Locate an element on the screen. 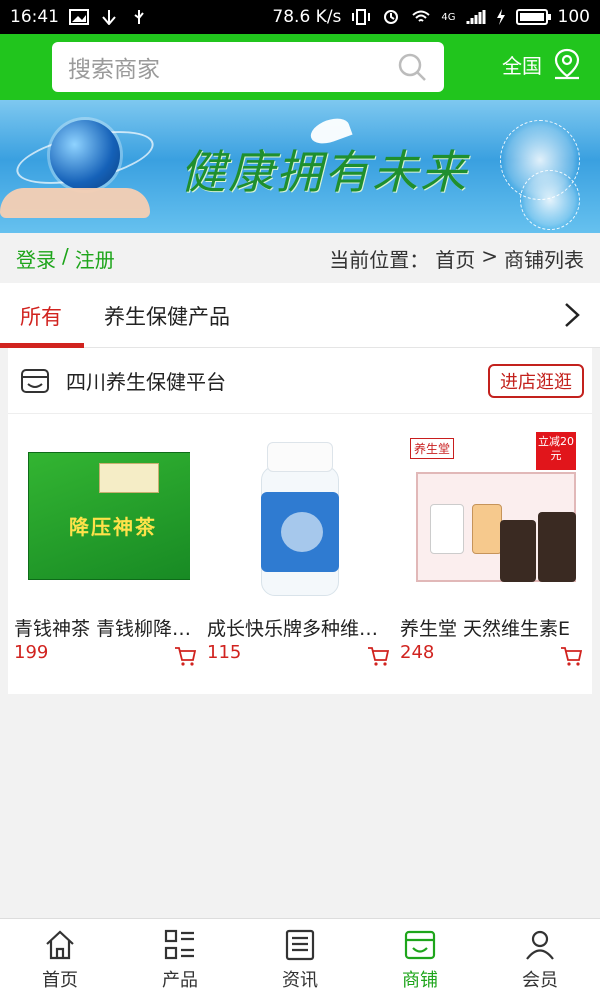  nav-products: 产品 is located at coordinates (180, 959).